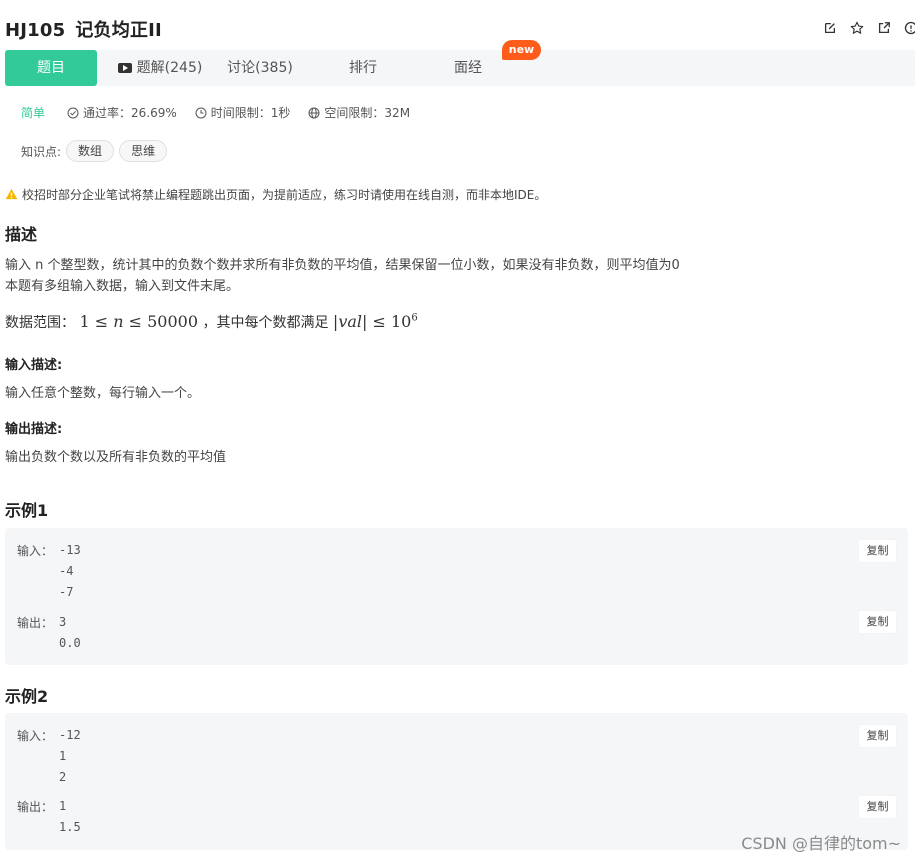 This screenshot has width=915, height=860. I want to click on input-line: -12, so click(70, 735).